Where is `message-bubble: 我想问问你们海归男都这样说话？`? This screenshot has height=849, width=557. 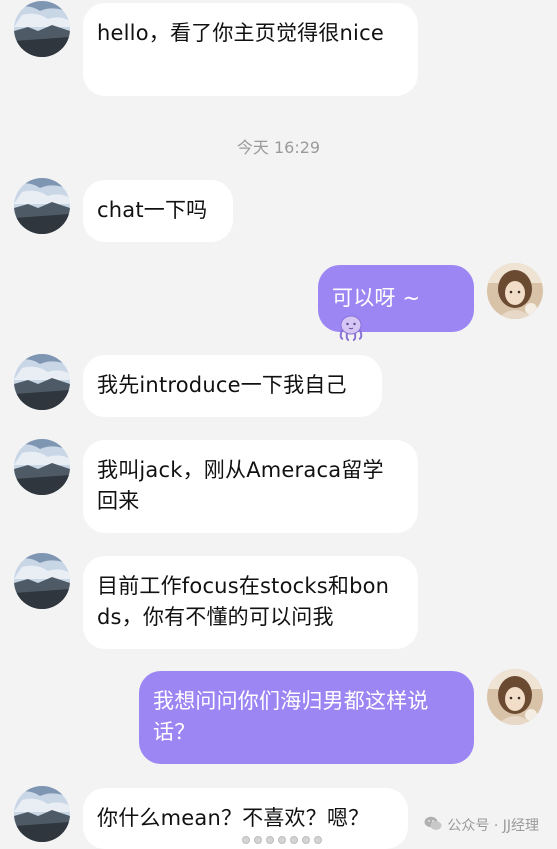 message-bubble: 我想问问你们海归男都这样说话？ is located at coordinates (306, 717).